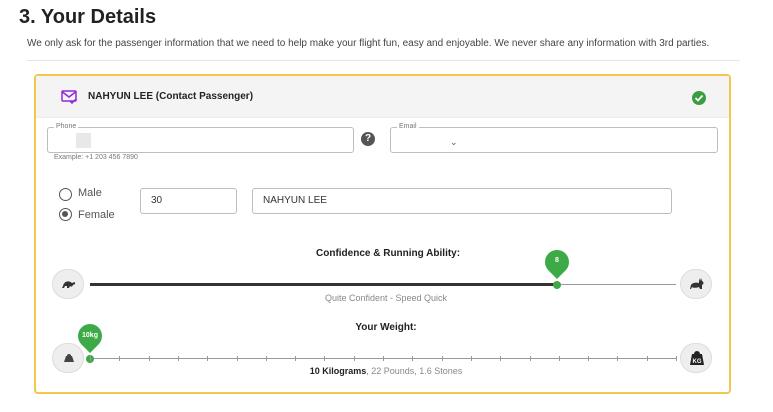 This screenshot has height=412, width=773. Describe the element at coordinates (65, 214) in the screenshot. I see `gender-female-radio` at that location.